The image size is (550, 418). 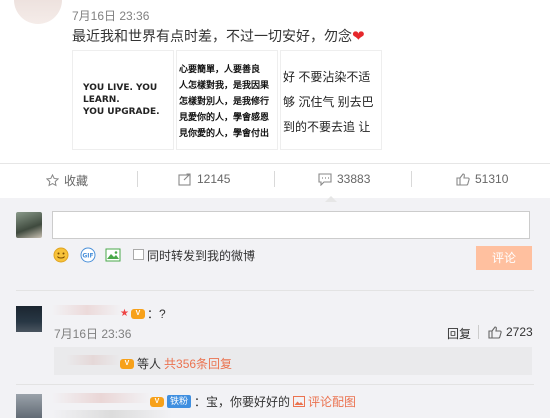 What do you see at coordinates (29, 225) in the screenshot?
I see `my-avatar` at bounding box center [29, 225].